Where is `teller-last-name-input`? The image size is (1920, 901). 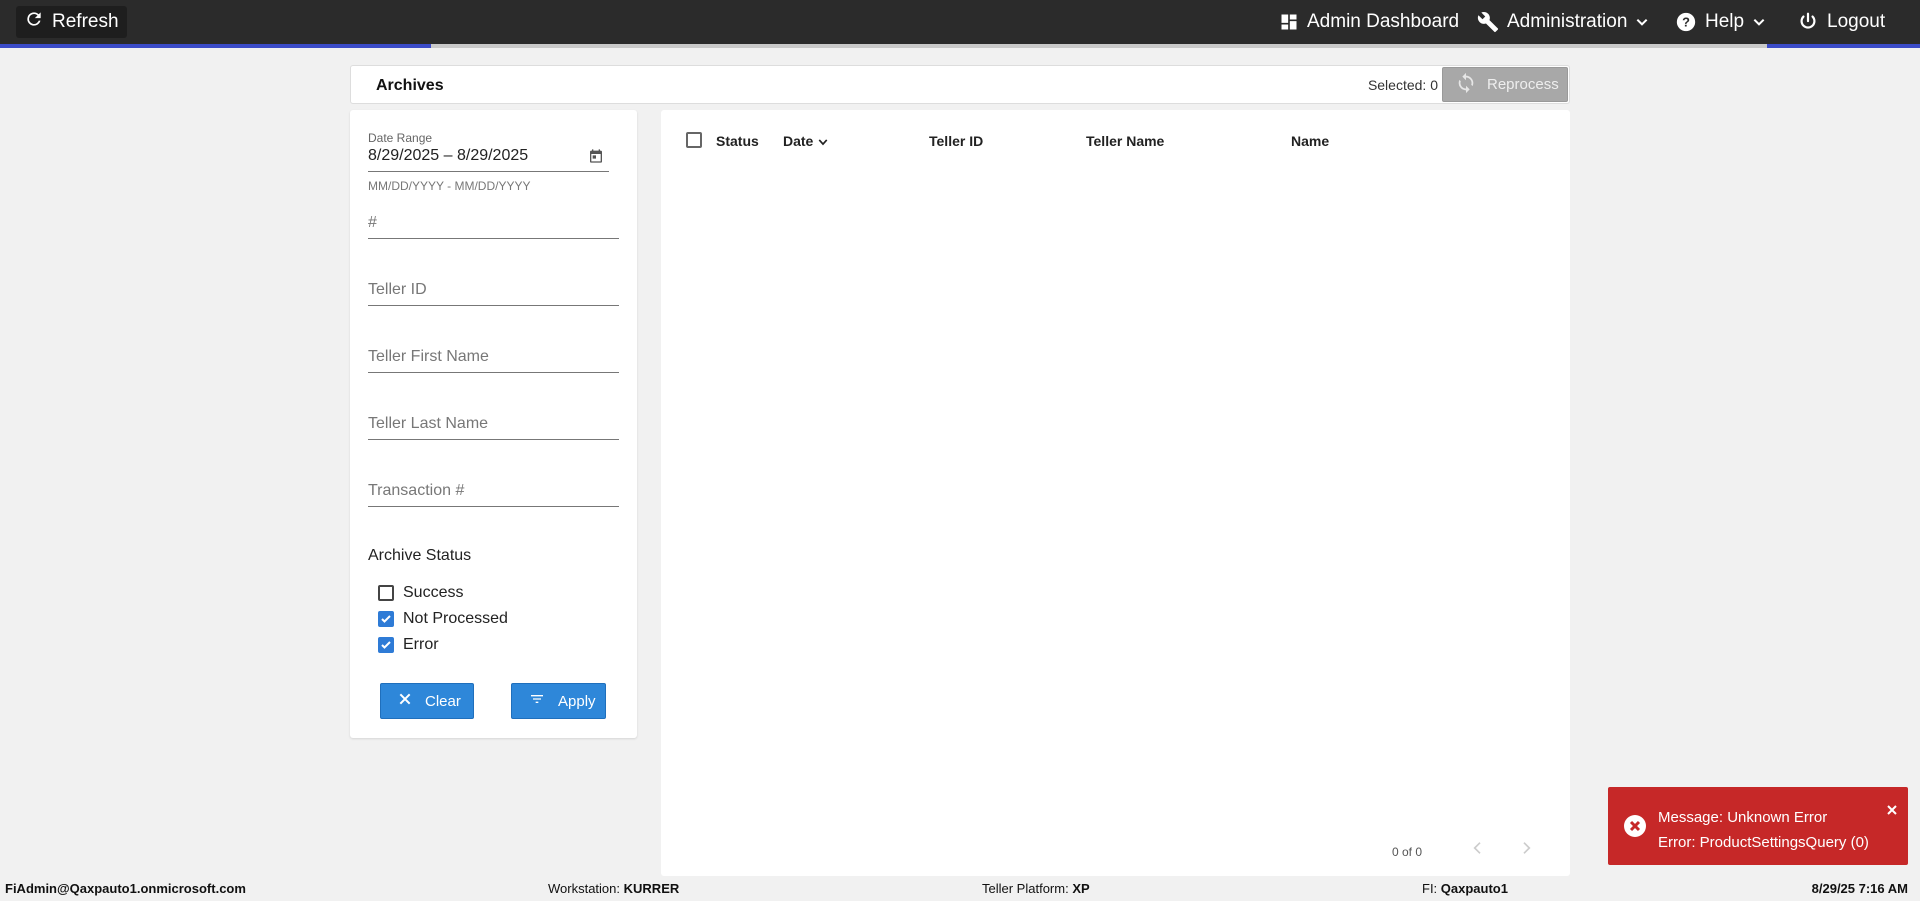 teller-last-name-input is located at coordinates (493, 424).